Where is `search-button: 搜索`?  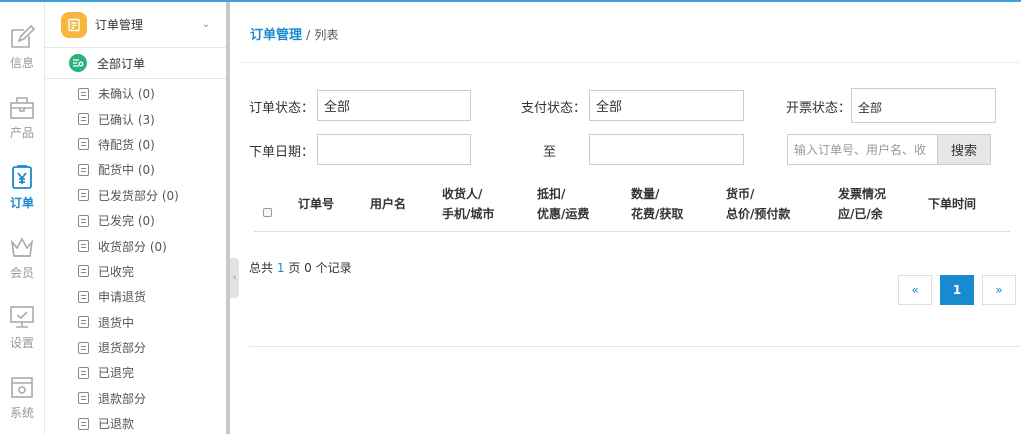
search-button: 搜索 is located at coordinates (964, 149).